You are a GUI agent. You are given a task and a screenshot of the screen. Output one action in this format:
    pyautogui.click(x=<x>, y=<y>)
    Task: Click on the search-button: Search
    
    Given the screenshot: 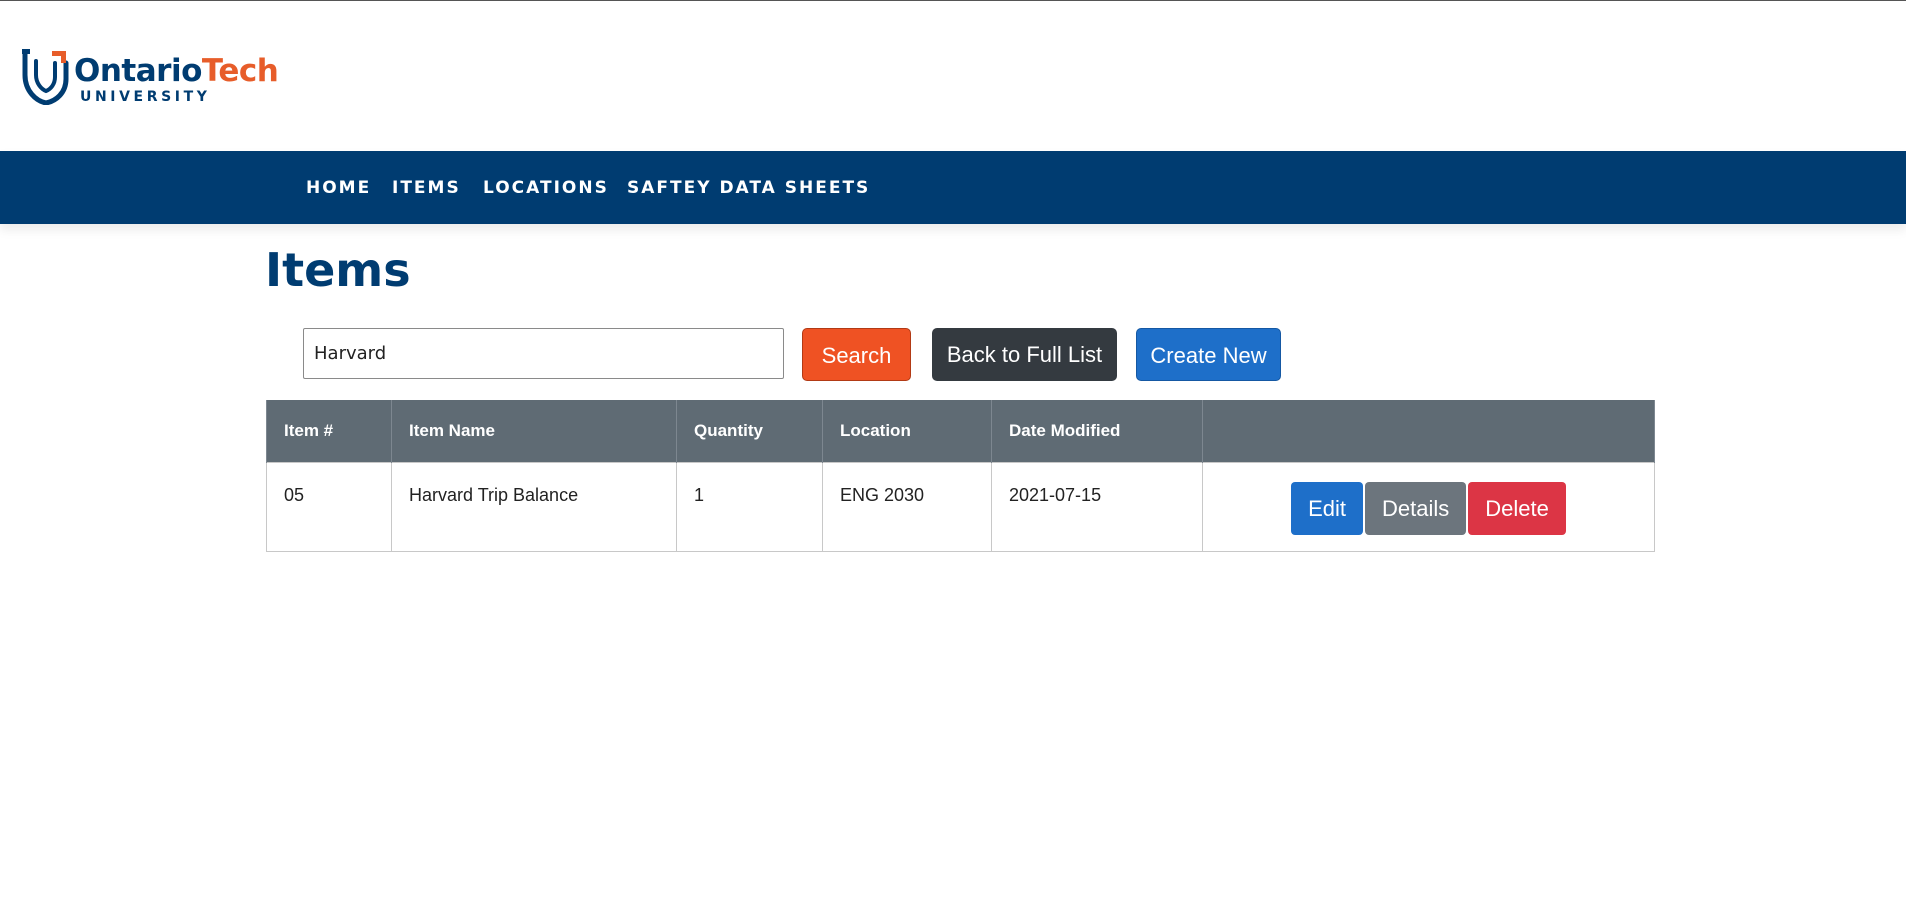 What is the action you would take?
    pyautogui.click(x=856, y=354)
    